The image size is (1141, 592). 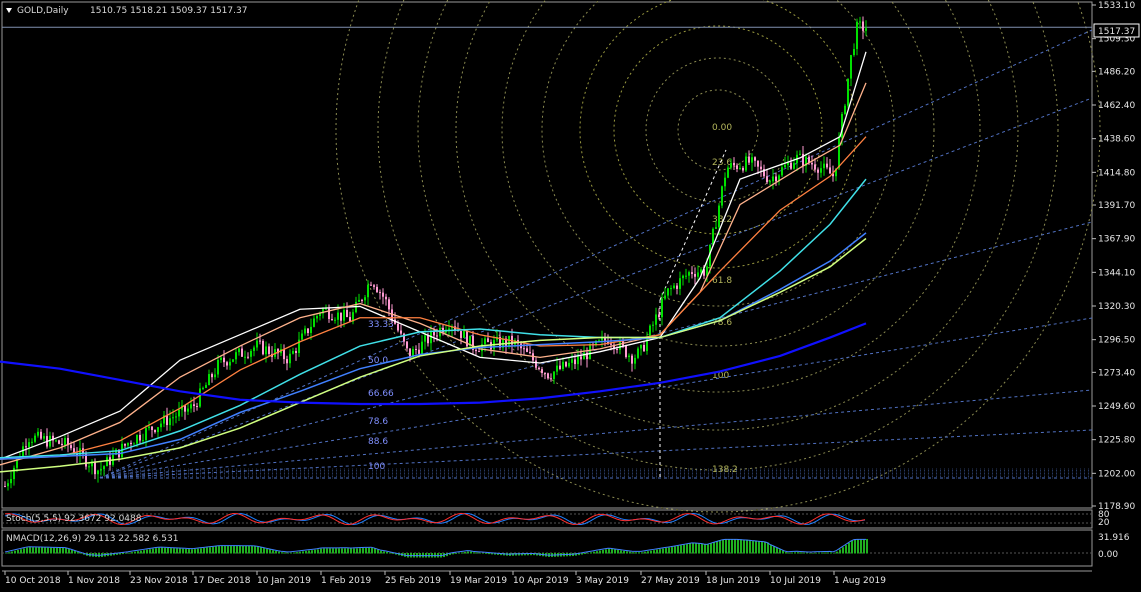 I want to click on date-tick-label: 10 Jul 2019, so click(x=795, y=581).